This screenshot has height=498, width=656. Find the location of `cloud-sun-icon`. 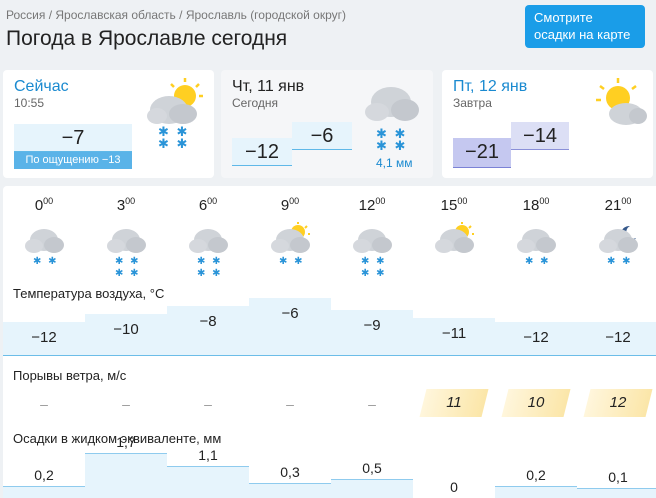

cloud-sun-icon is located at coordinates (175, 101).